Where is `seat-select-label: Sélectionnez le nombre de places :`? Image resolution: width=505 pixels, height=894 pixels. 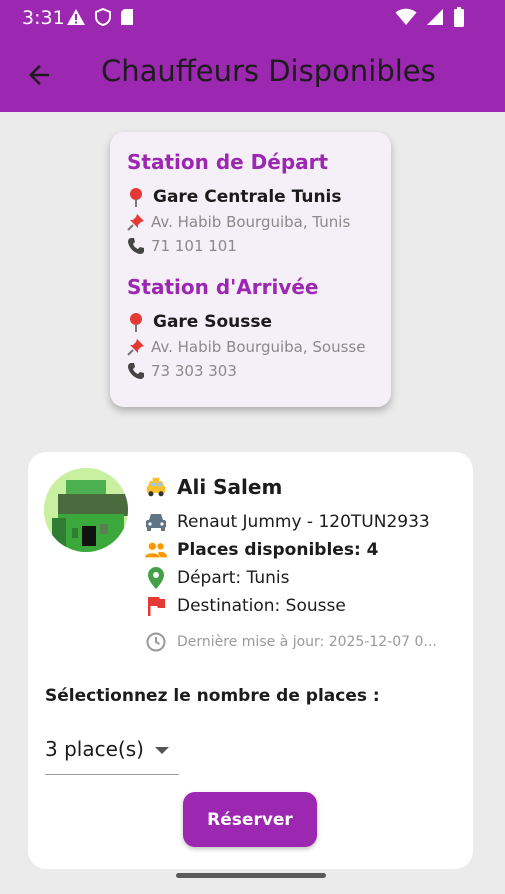
seat-select-label: Sélectionnez le nombre de places : is located at coordinates (212, 696).